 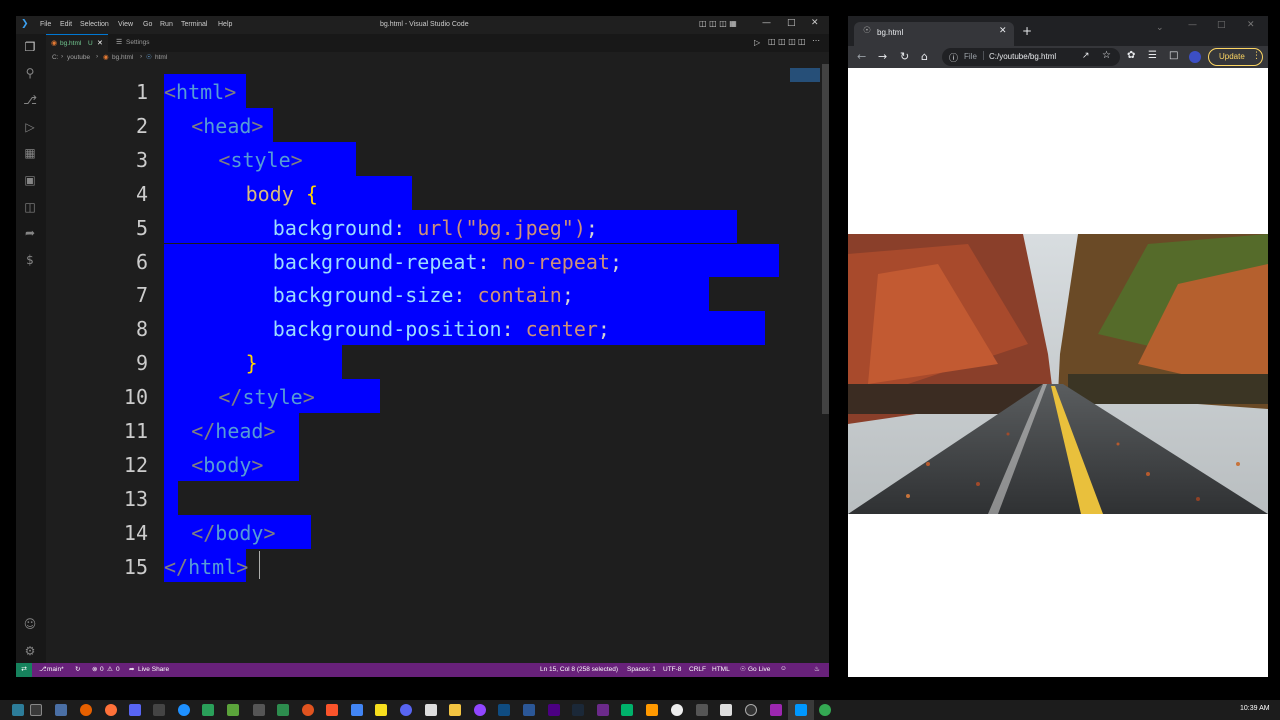 What do you see at coordinates (18, 710) in the screenshot?
I see `start-icon` at bounding box center [18, 710].